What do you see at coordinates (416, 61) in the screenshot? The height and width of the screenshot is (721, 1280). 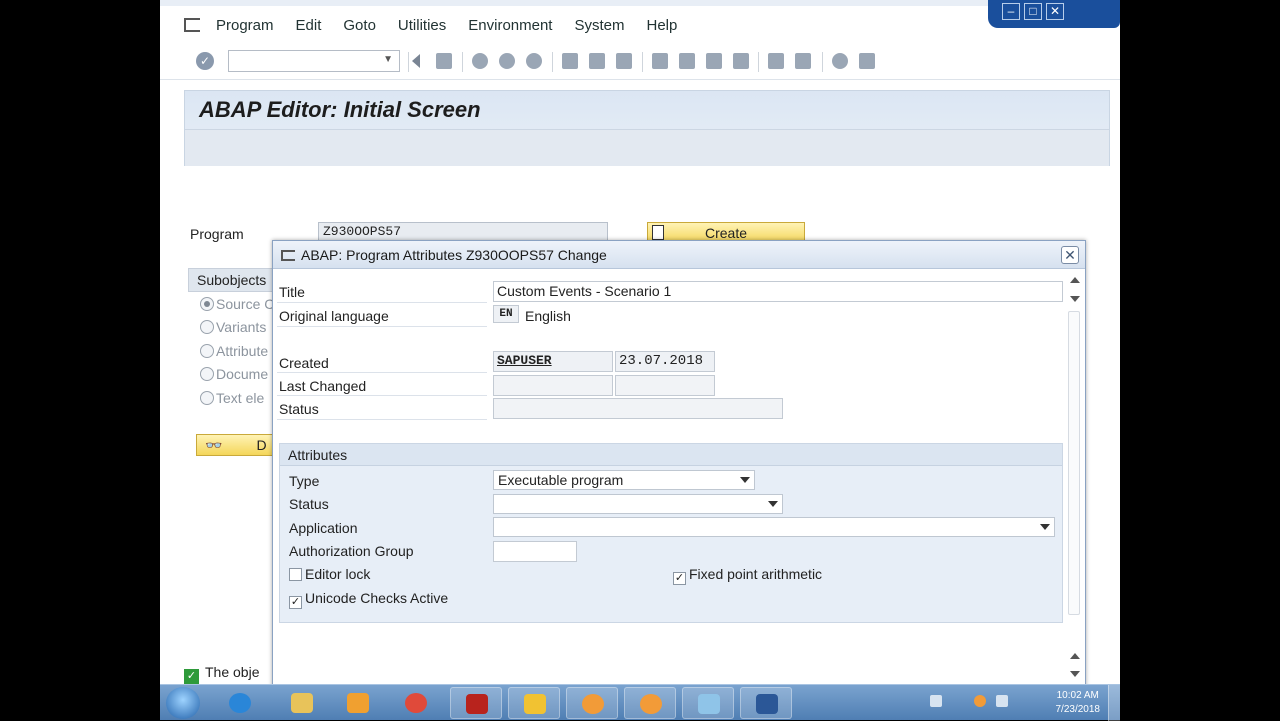 I see `back-arrow-icon` at bounding box center [416, 61].